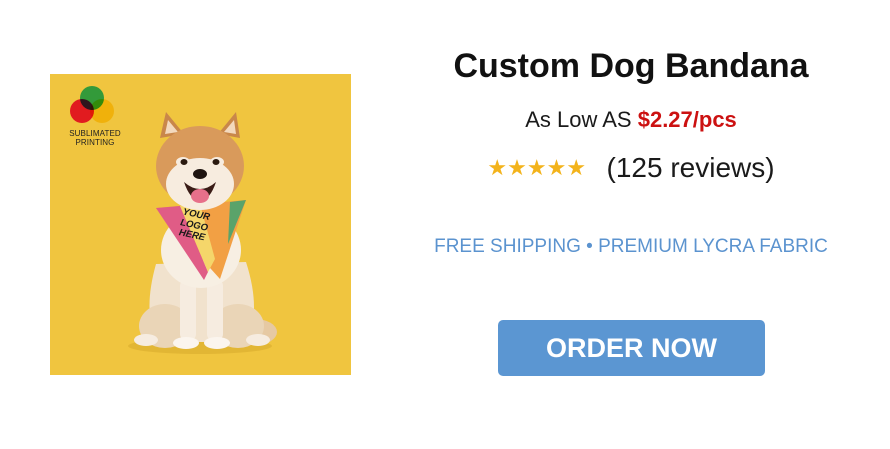 Image resolution: width=890 pixels, height=449 pixels. What do you see at coordinates (578, 119) in the screenshot?
I see `price-prefix: As Low AS` at bounding box center [578, 119].